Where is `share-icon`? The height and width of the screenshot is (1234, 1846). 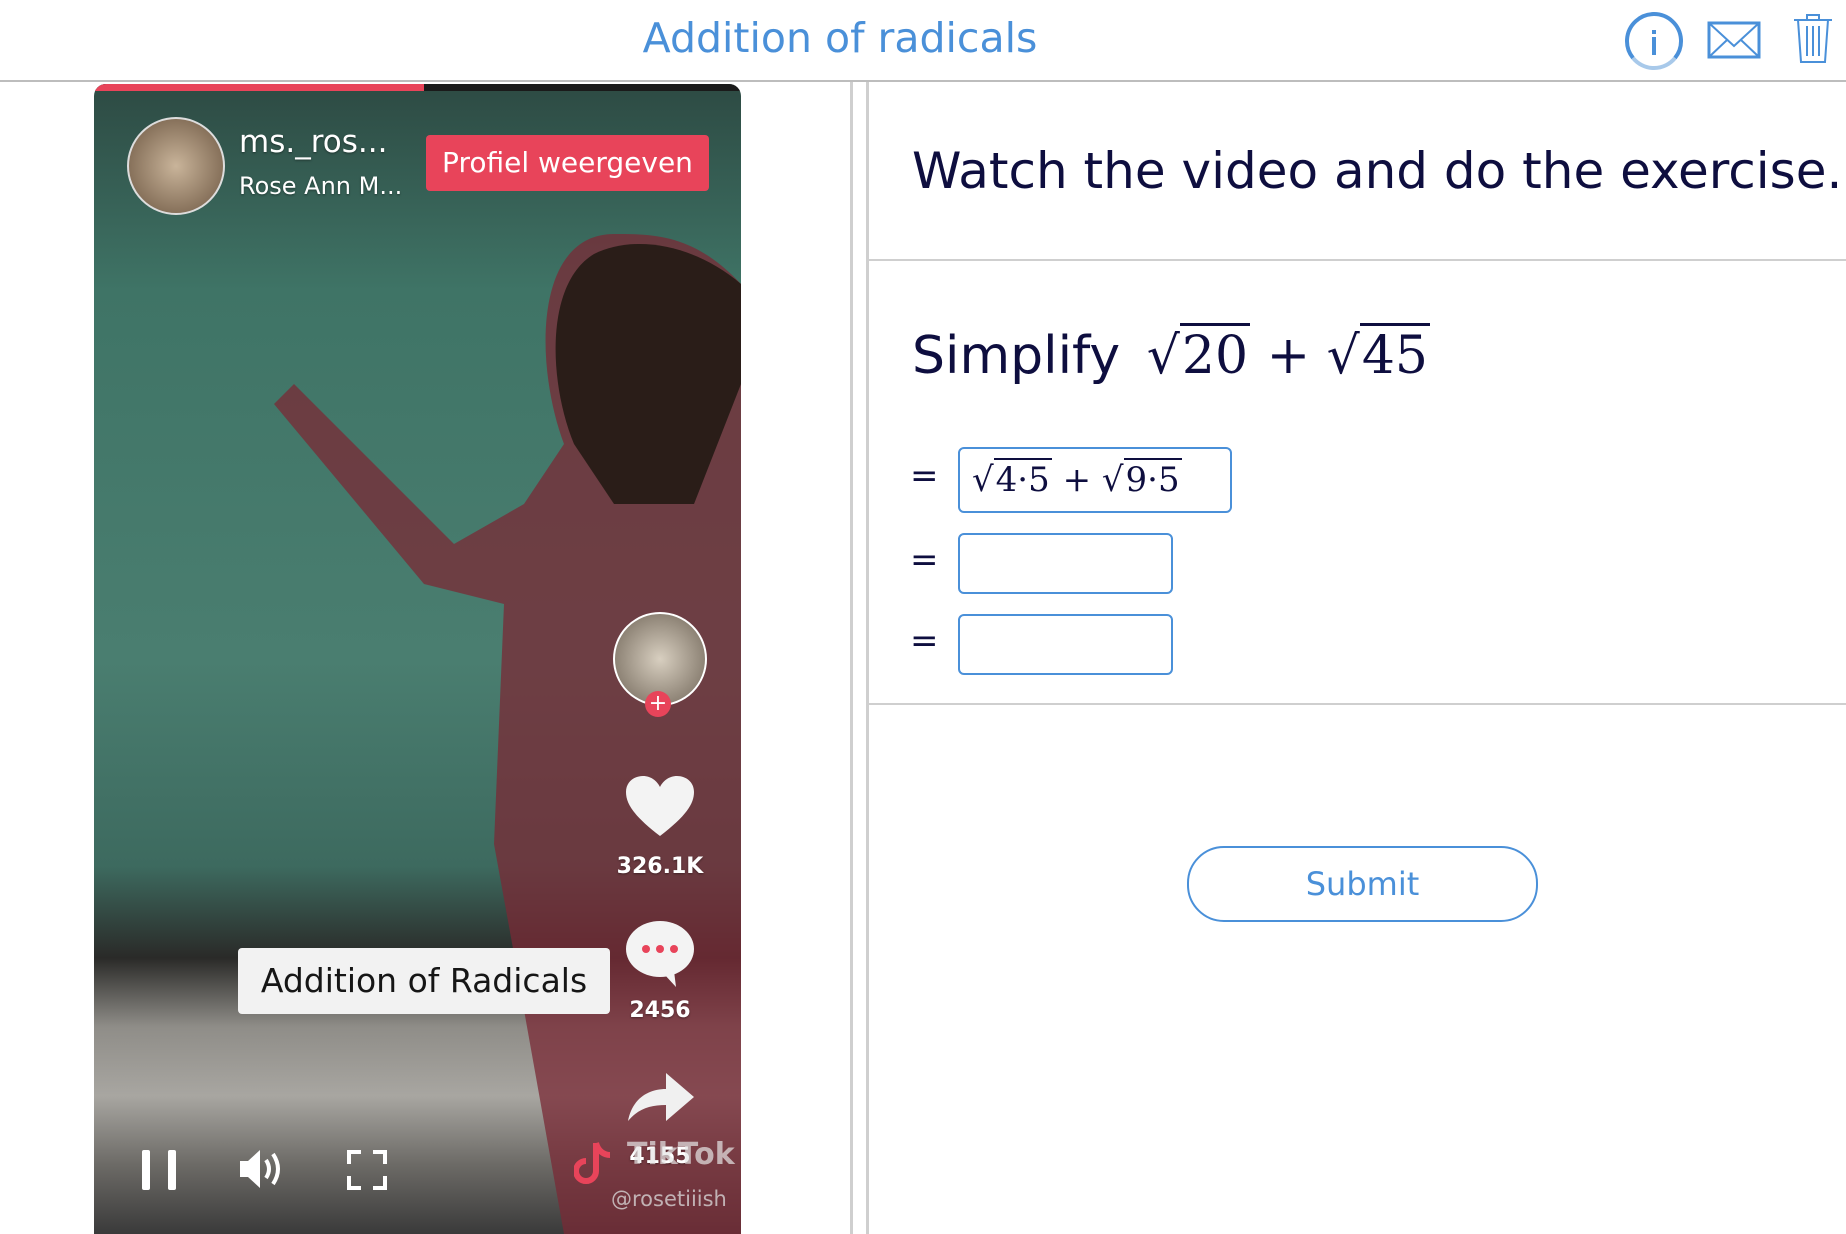 share-icon is located at coordinates (661, 1097).